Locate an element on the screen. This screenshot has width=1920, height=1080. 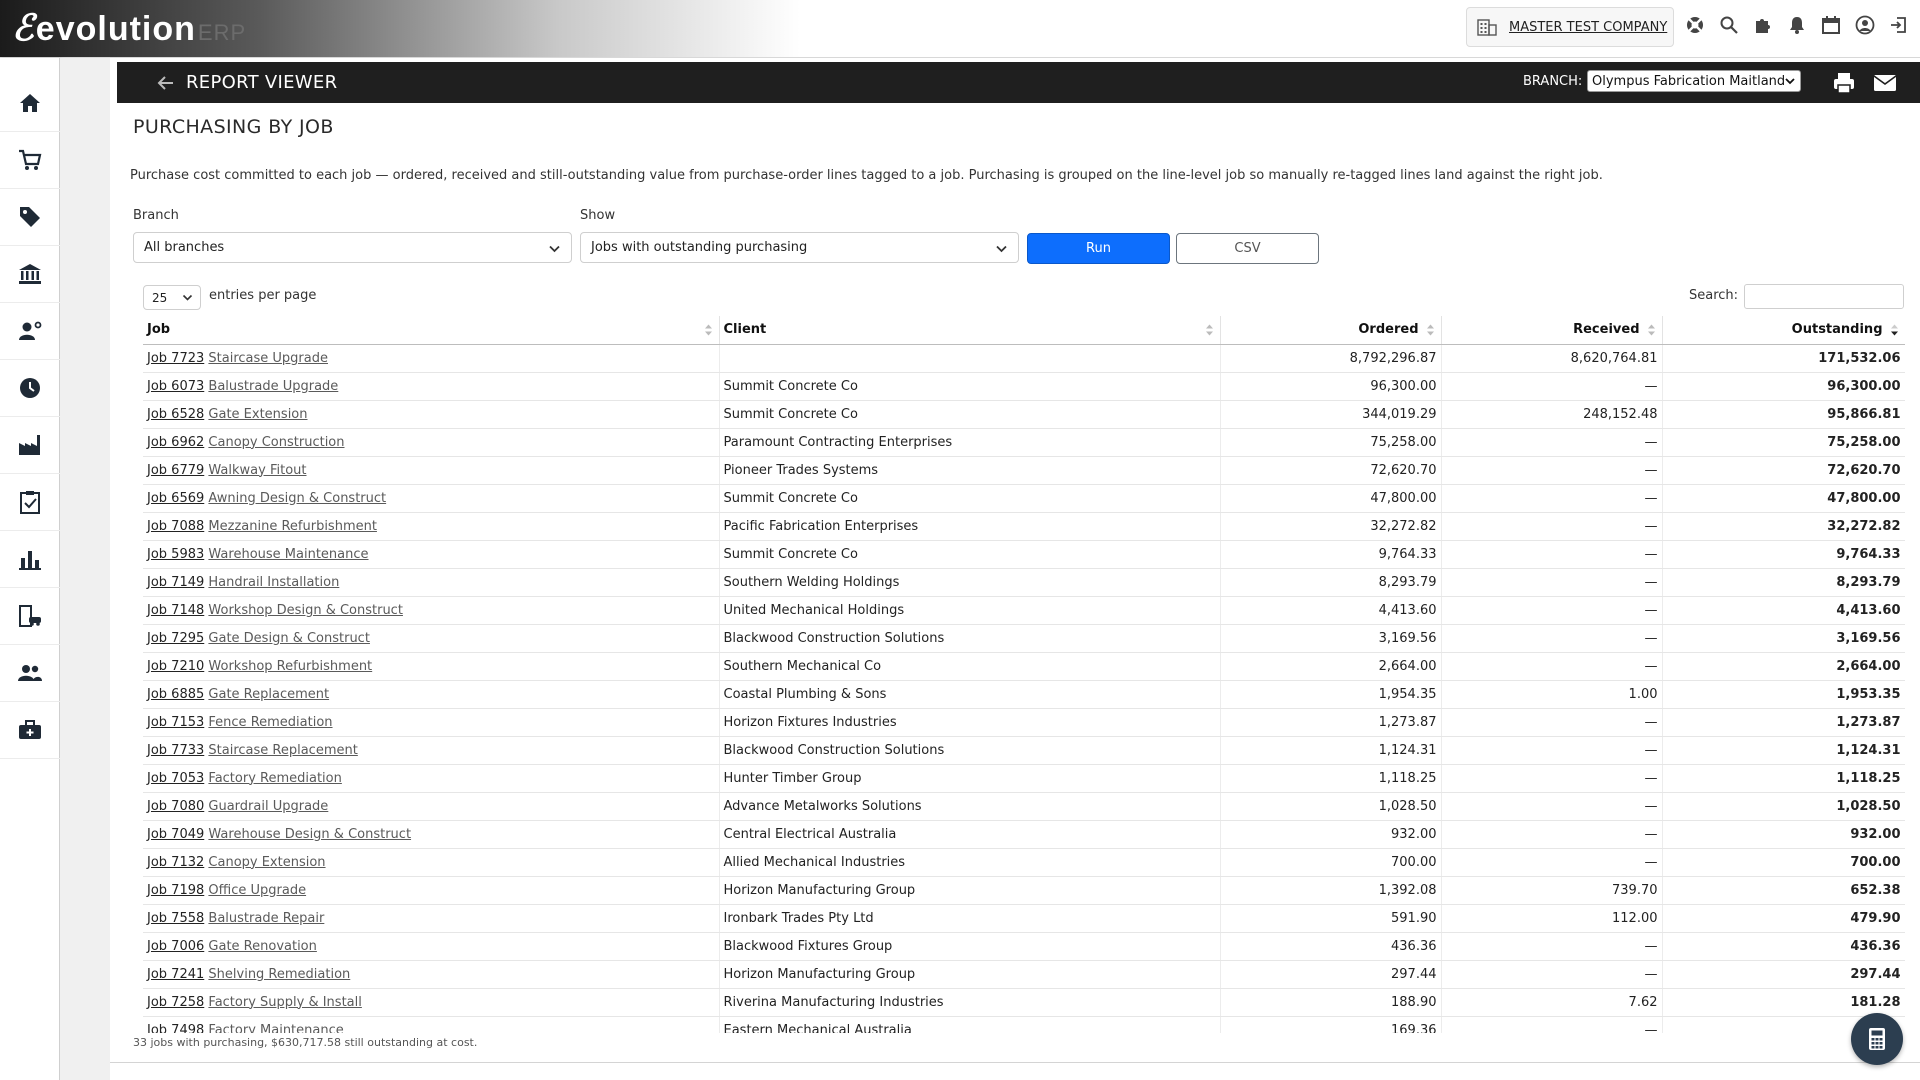
job-name-link: Gate Renovation is located at coordinates (262, 946).